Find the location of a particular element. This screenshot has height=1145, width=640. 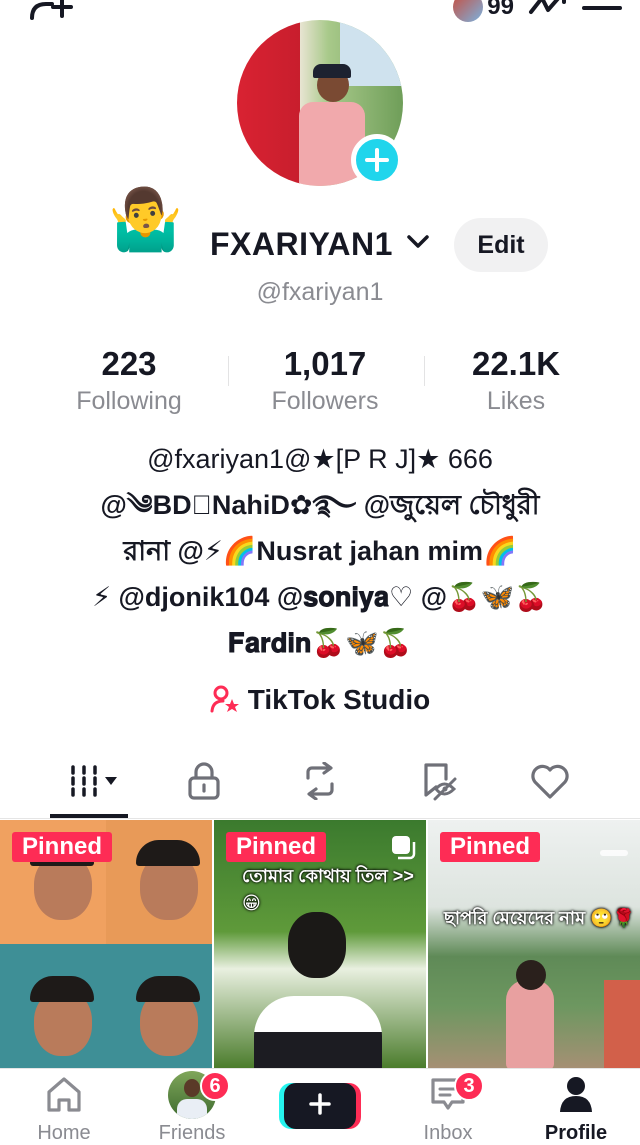

bio-line: @fxariyan1@★[P R J]★ 666 is located at coordinates (320, 459).